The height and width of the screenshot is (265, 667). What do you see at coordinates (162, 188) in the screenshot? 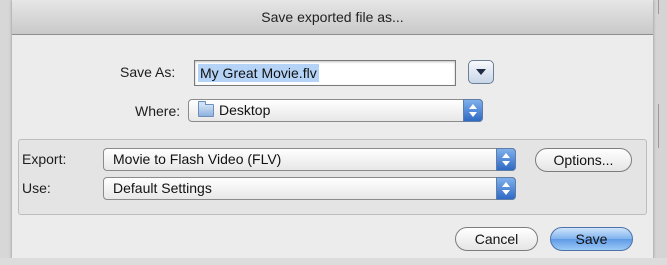
I see `use-value: Default Settings` at bounding box center [162, 188].